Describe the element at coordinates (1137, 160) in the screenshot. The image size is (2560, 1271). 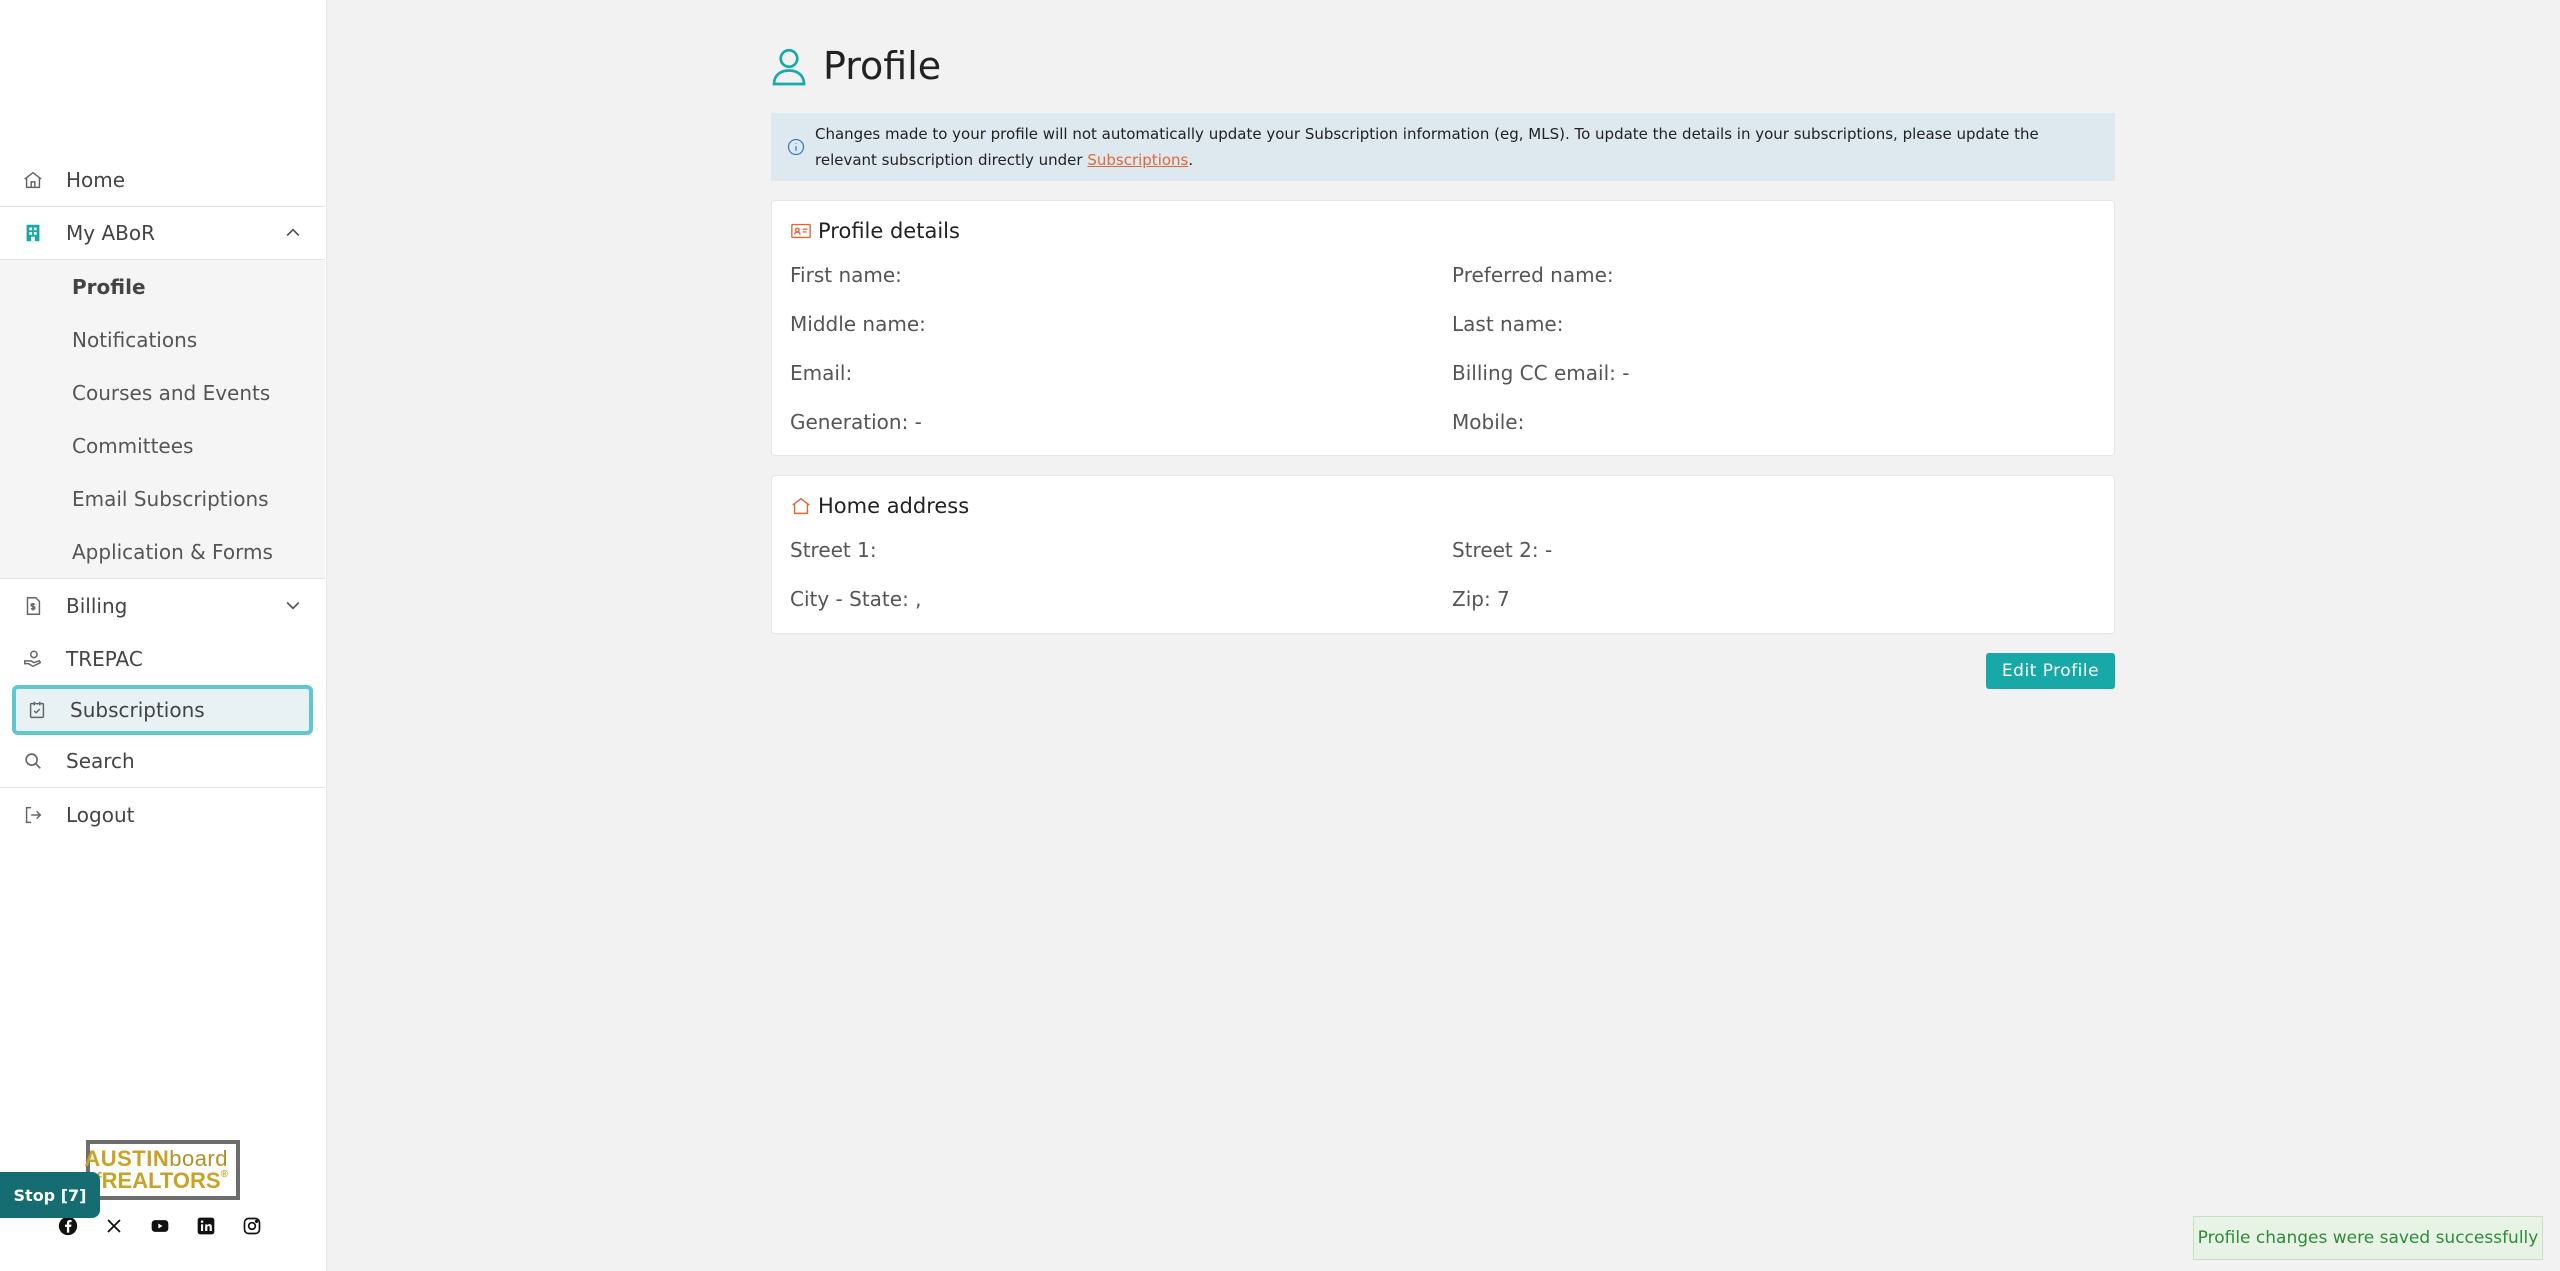
I see `subscriptions-link: Subscriptions` at that location.